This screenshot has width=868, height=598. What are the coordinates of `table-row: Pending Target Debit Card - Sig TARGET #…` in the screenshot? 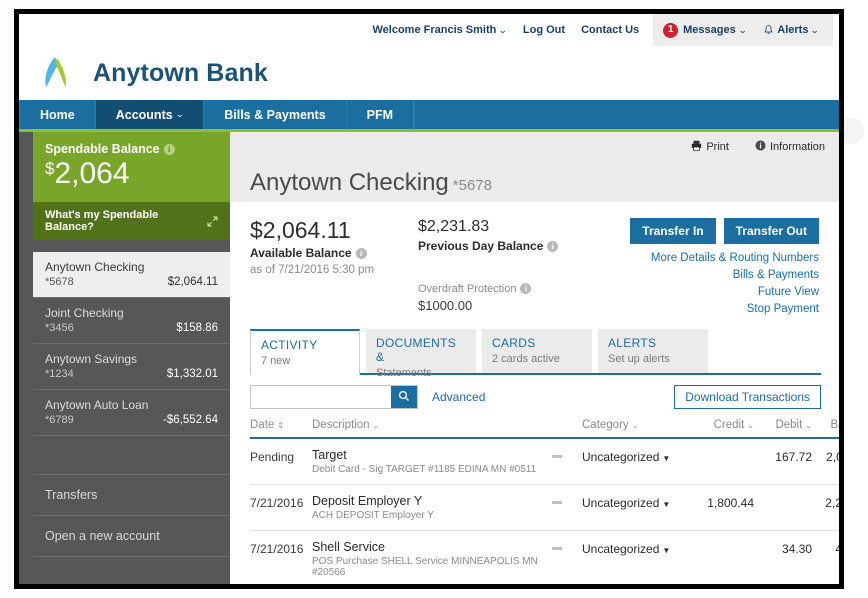 It's located at (544, 461).